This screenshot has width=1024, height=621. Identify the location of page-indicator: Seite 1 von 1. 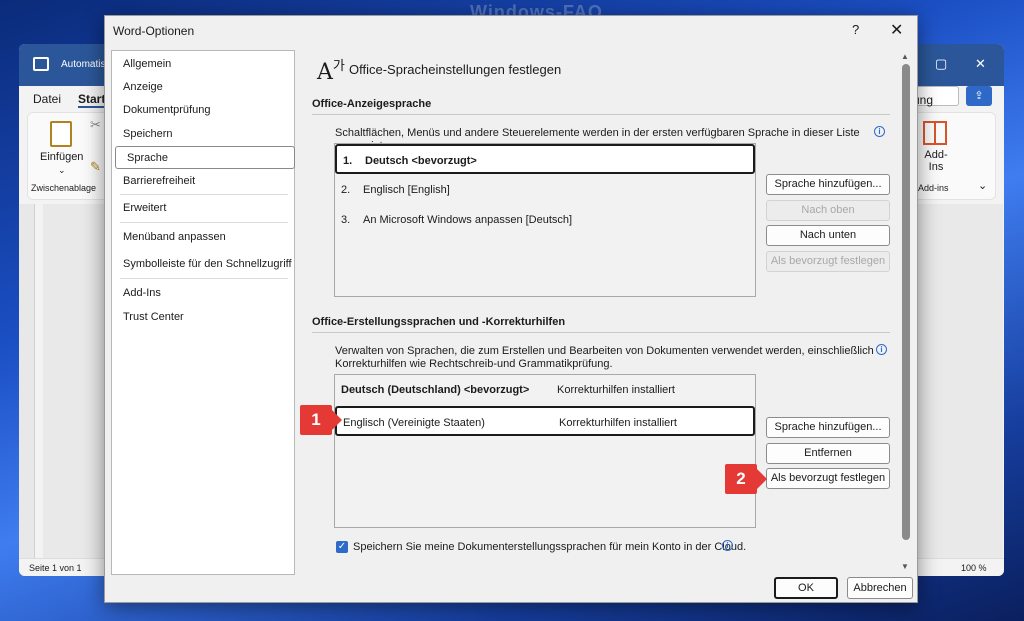
(55, 568).